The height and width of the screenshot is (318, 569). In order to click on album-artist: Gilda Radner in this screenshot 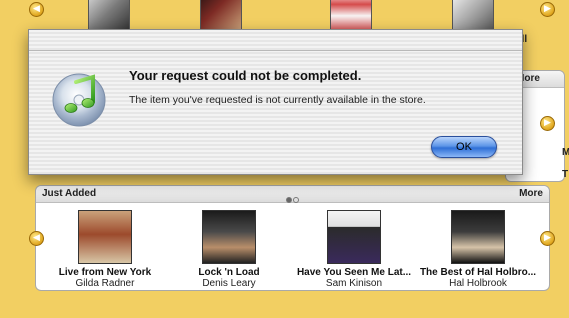, I will do `click(105, 283)`.